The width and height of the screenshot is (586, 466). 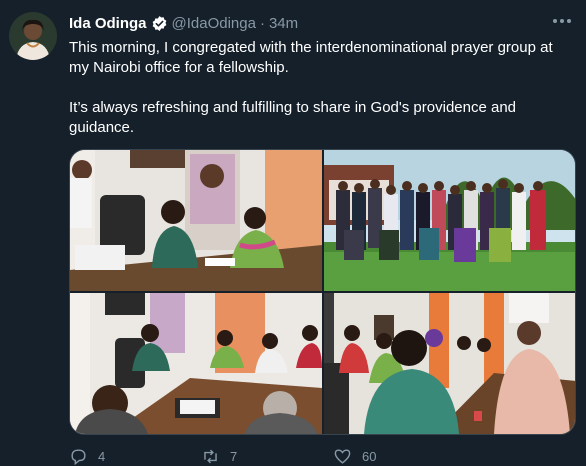 I want to click on tweet-header: Ida Odinga @IdaOdinga · 34m, so click(x=183, y=23).